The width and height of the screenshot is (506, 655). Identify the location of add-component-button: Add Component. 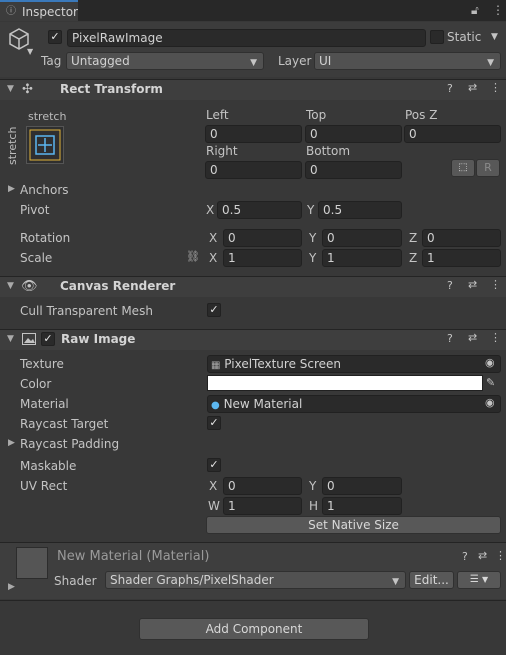
(254, 629).